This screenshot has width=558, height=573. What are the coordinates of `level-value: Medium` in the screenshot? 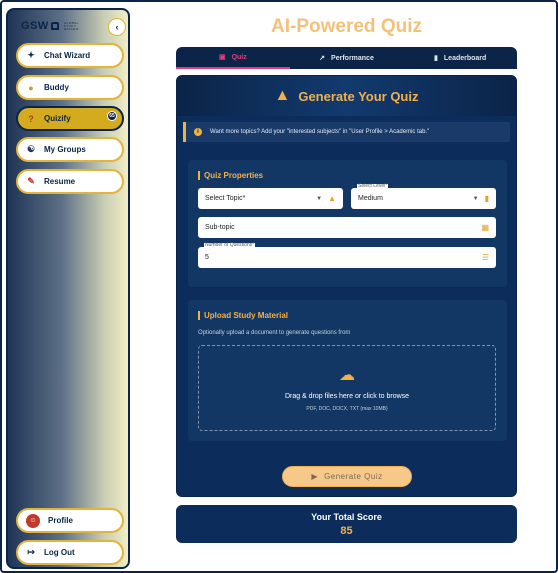 It's located at (370, 198).